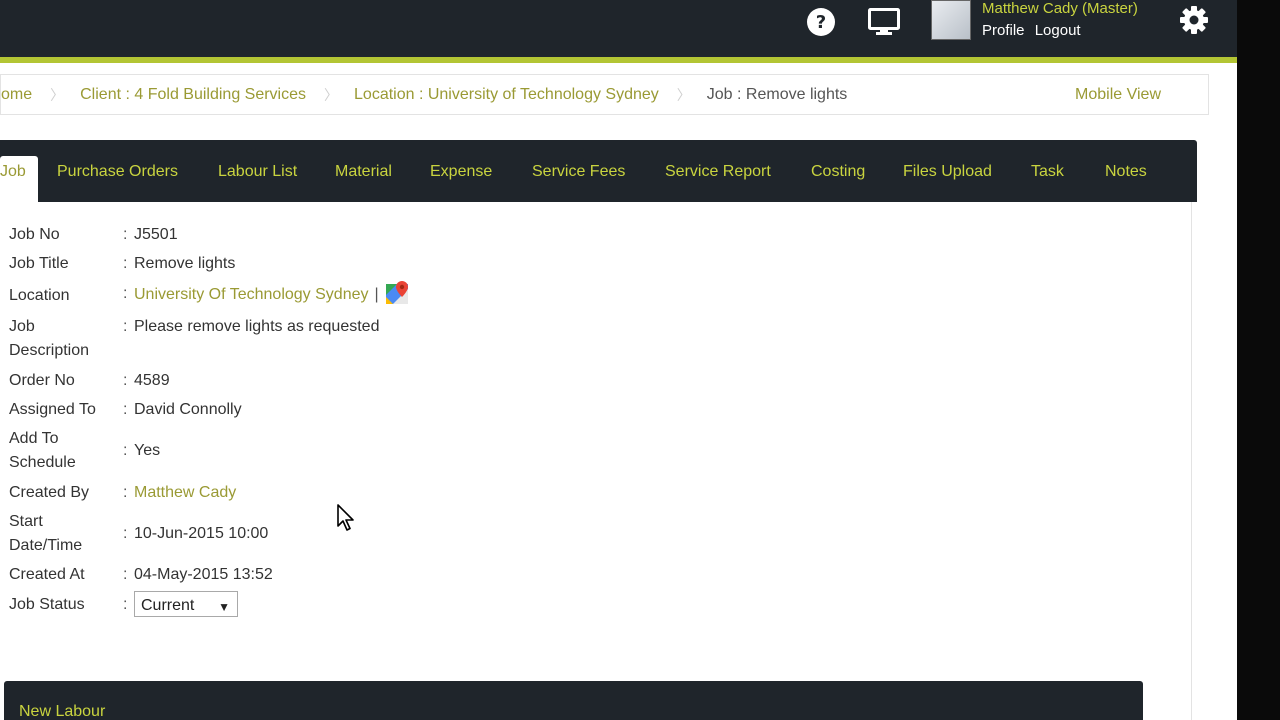 The image size is (1280, 720). Describe the element at coordinates (34, 438) in the screenshot. I see `add-to-schedule-label-1: Add To` at that location.